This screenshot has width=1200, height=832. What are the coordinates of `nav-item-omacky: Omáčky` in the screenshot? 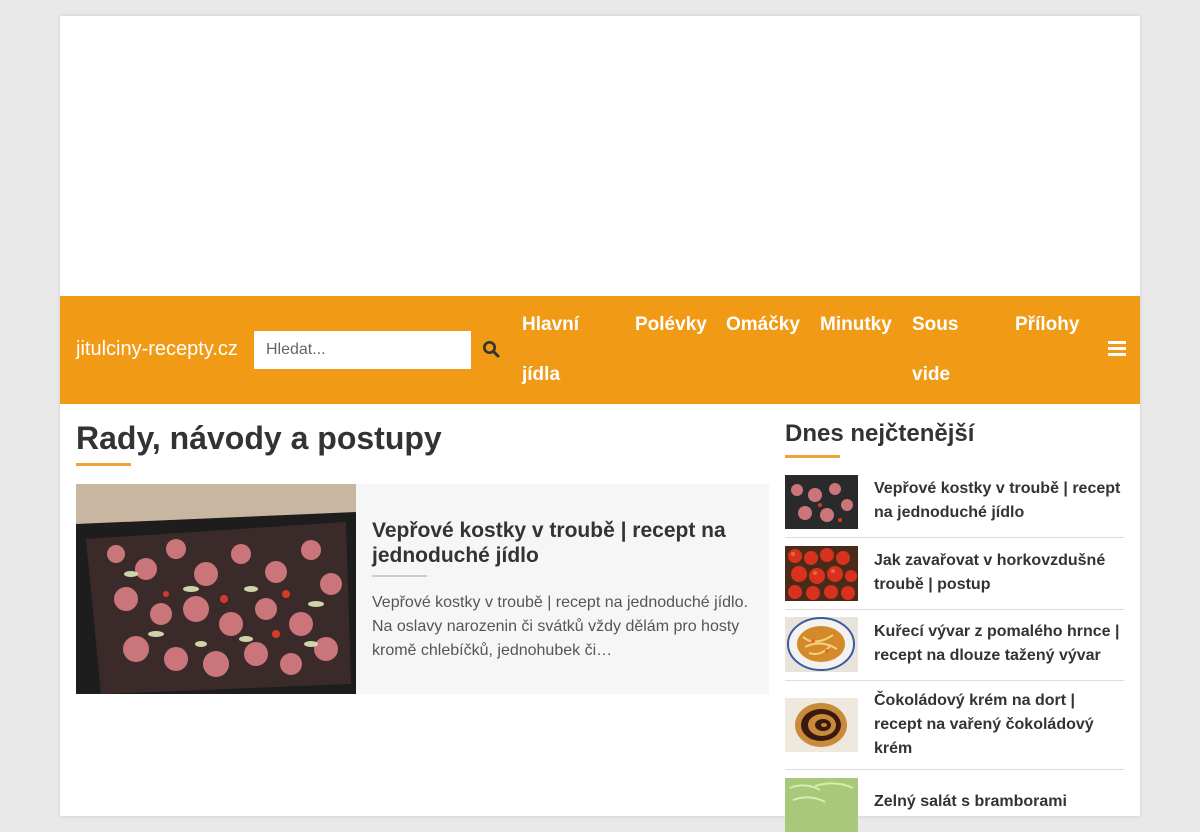 It's located at (763, 325).